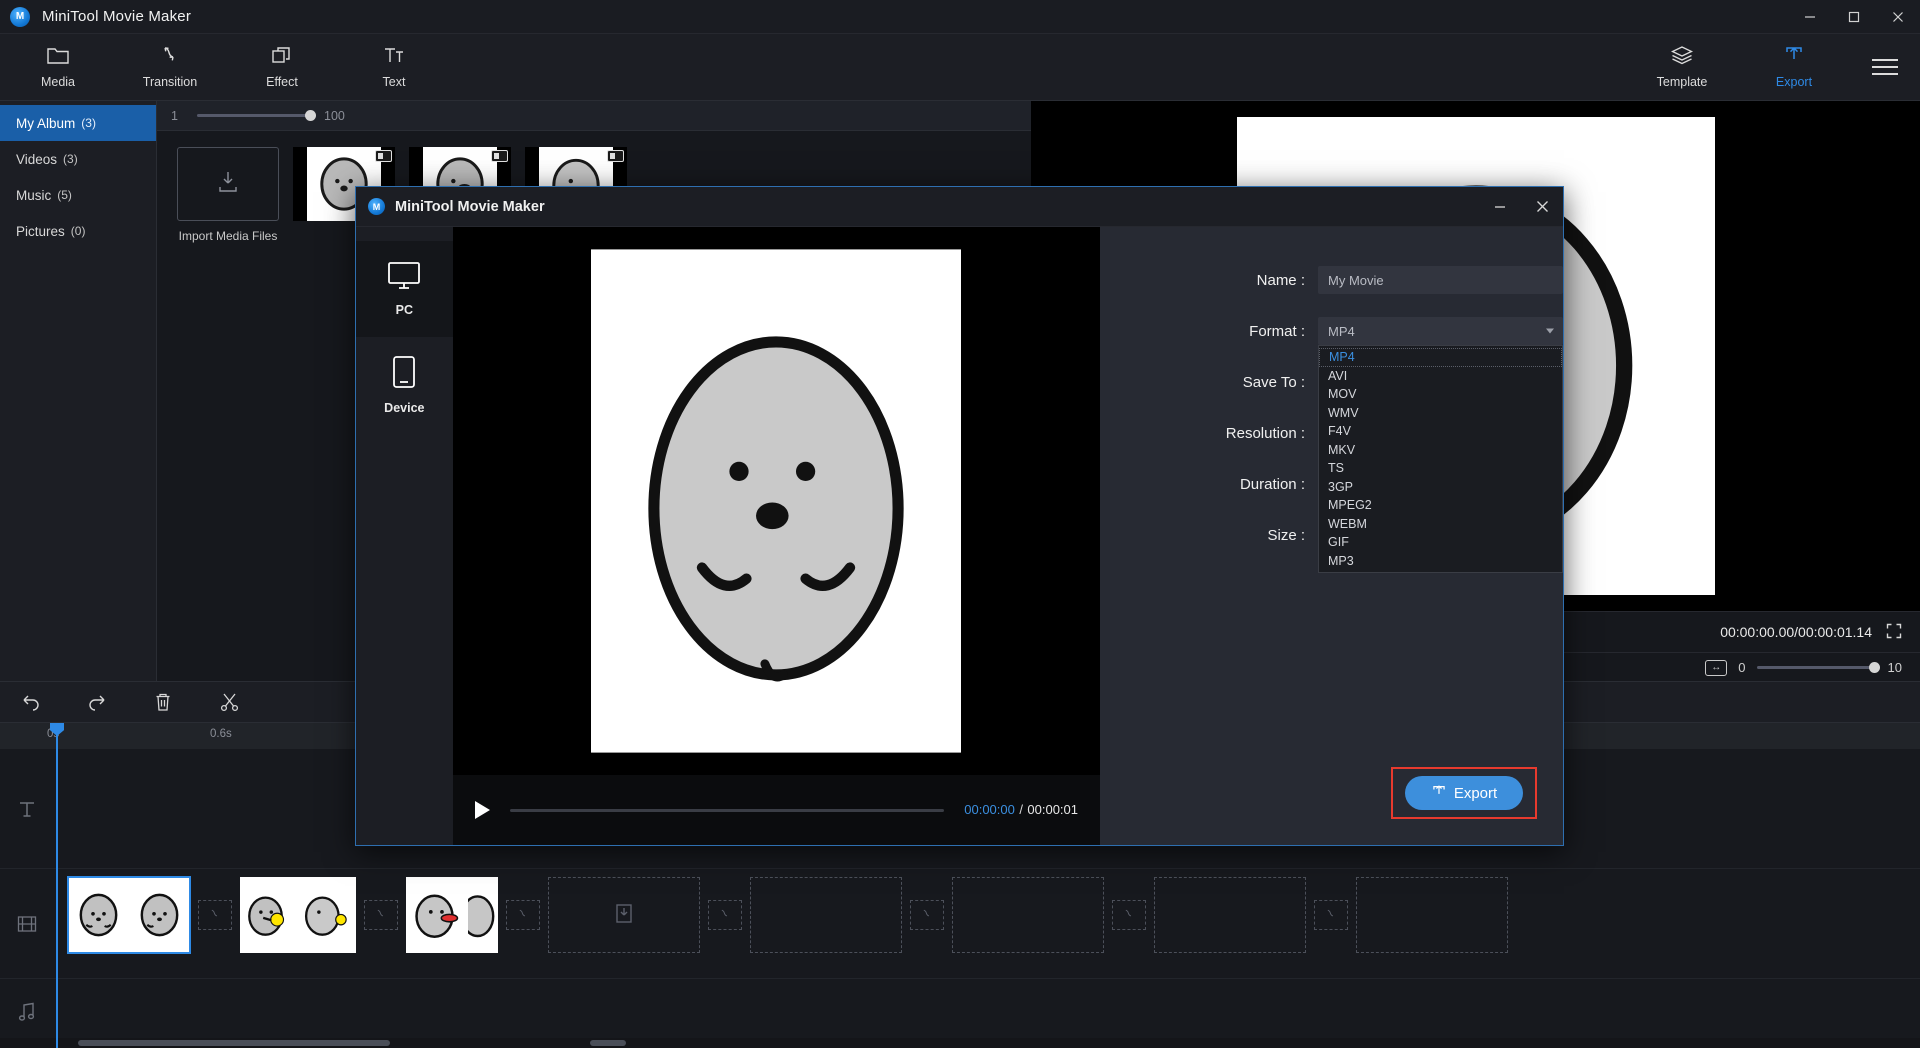  Describe the element at coordinates (1500, 207) in the screenshot. I see `dialog-minimize-button` at that location.